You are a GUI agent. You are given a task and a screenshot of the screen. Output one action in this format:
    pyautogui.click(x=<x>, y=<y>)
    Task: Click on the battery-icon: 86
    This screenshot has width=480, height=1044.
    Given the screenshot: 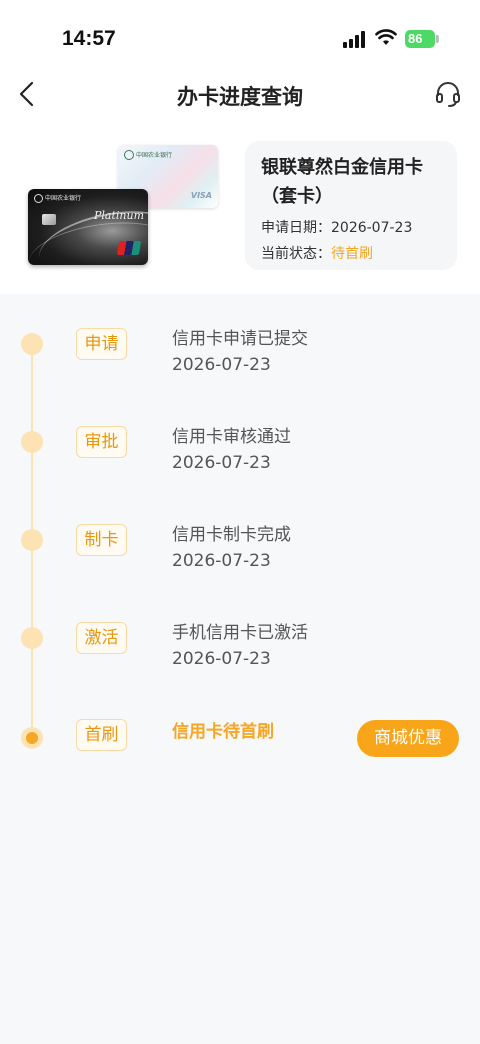 What is the action you would take?
    pyautogui.click(x=420, y=39)
    